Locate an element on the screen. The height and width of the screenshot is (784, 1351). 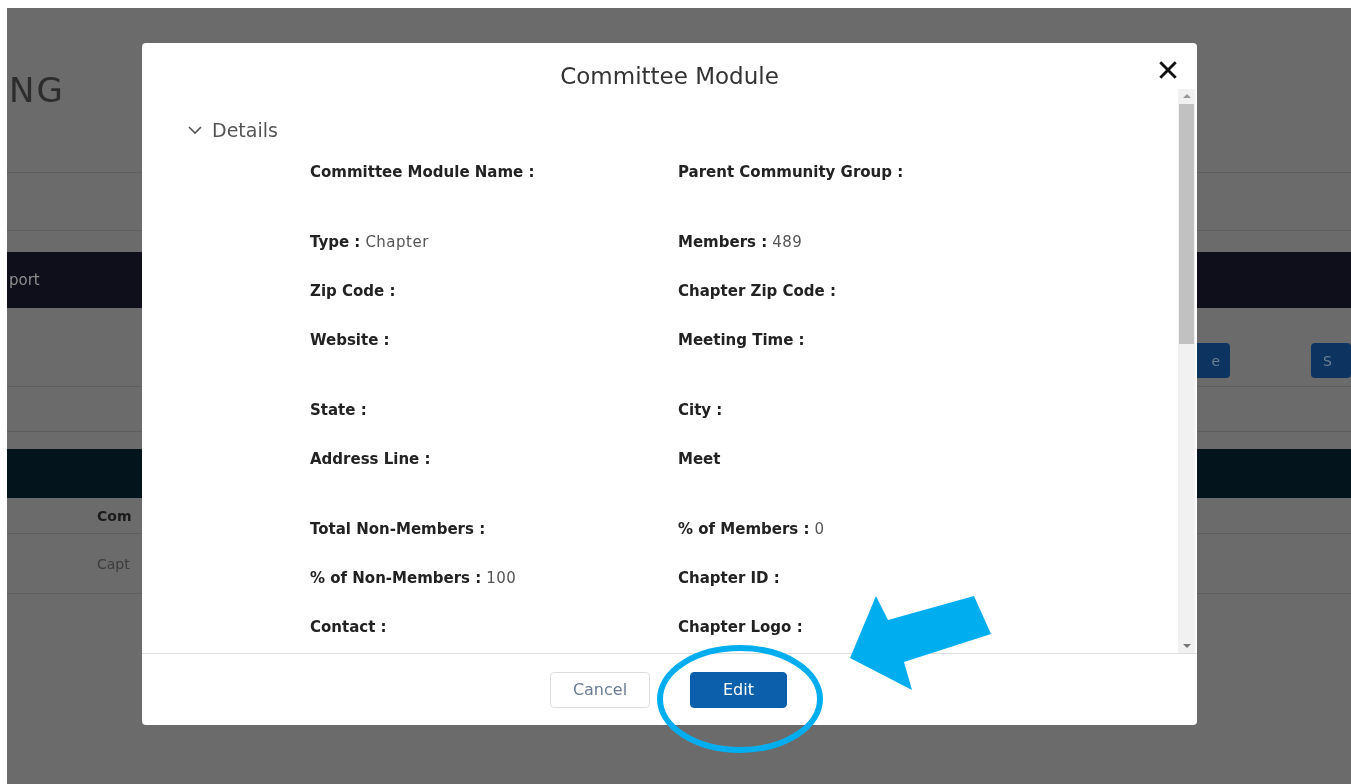
field-label: Type : is located at coordinates (335, 243).